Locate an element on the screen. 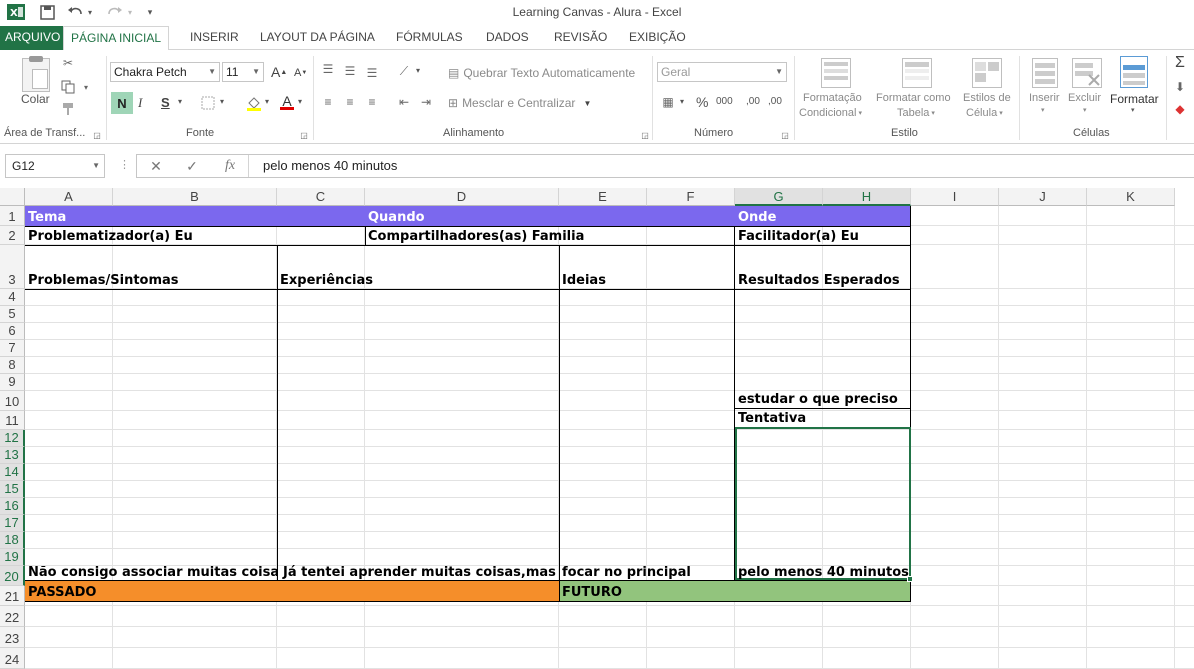 The image size is (1194, 669). align-bottom-icon: ☰ is located at coordinates (372, 73).